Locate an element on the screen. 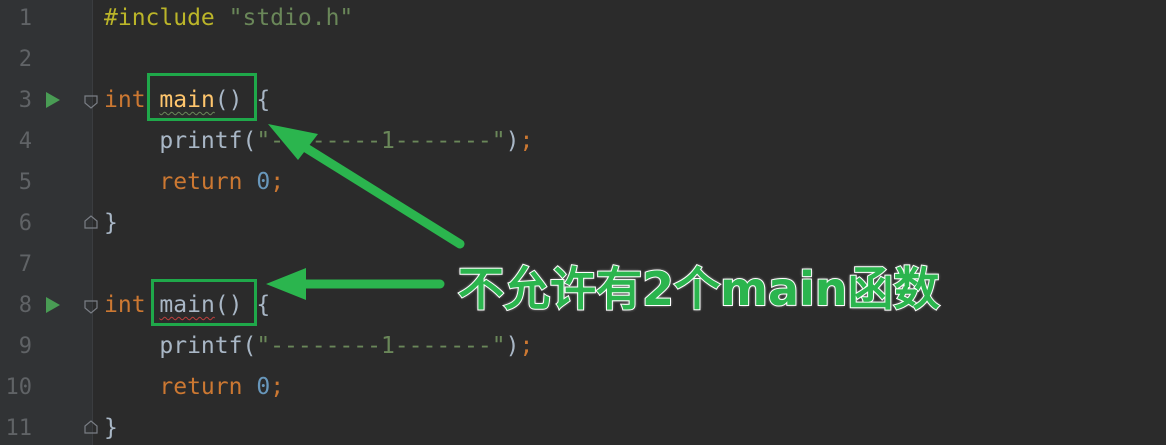 Image resolution: width=1166 pixels, height=445 pixels. annotation-label: 不允许有2个main函数 is located at coordinates (698, 289).